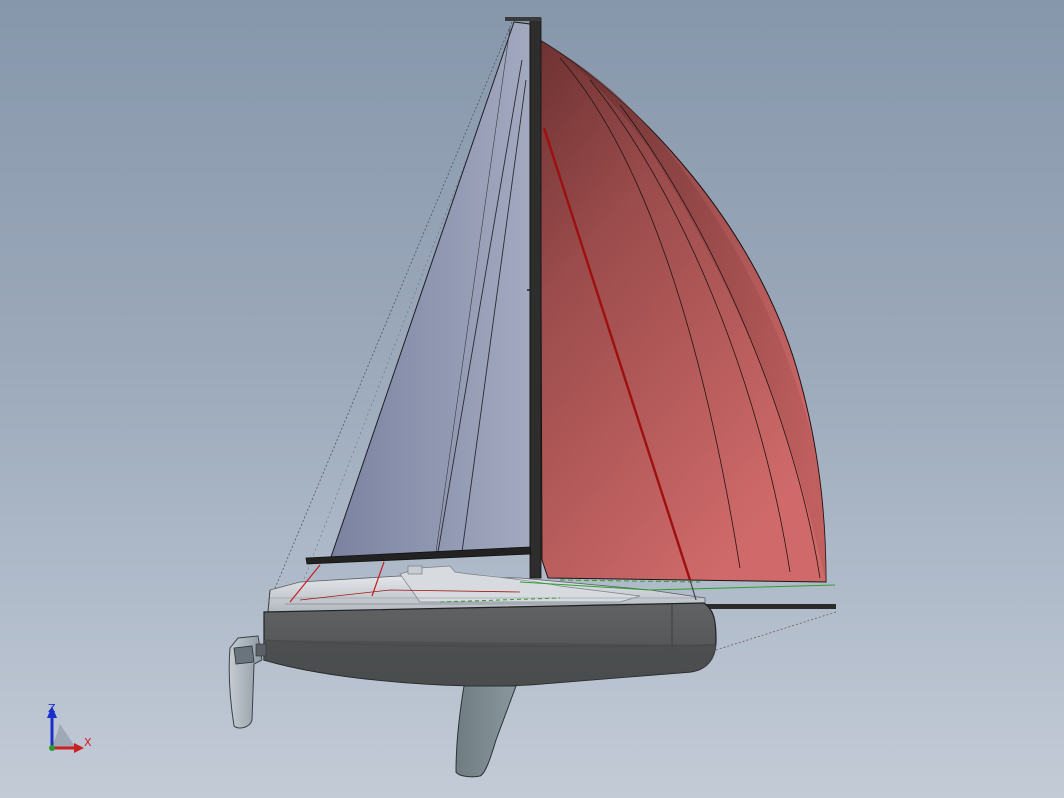 The width and height of the screenshot is (1064, 798). What do you see at coordinates (52, 748) in the screenshot?
I see `origin-icon` at bounding box center [52, 748].